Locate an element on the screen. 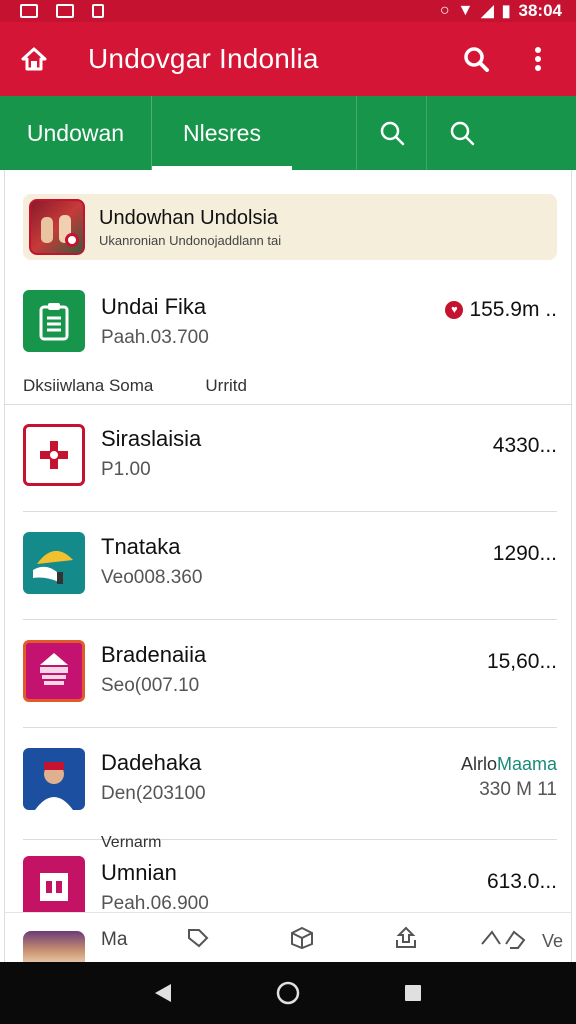 This screenshot has height=1024, width=576. toolbar-label: Ma is located at coordinates (114, 939).